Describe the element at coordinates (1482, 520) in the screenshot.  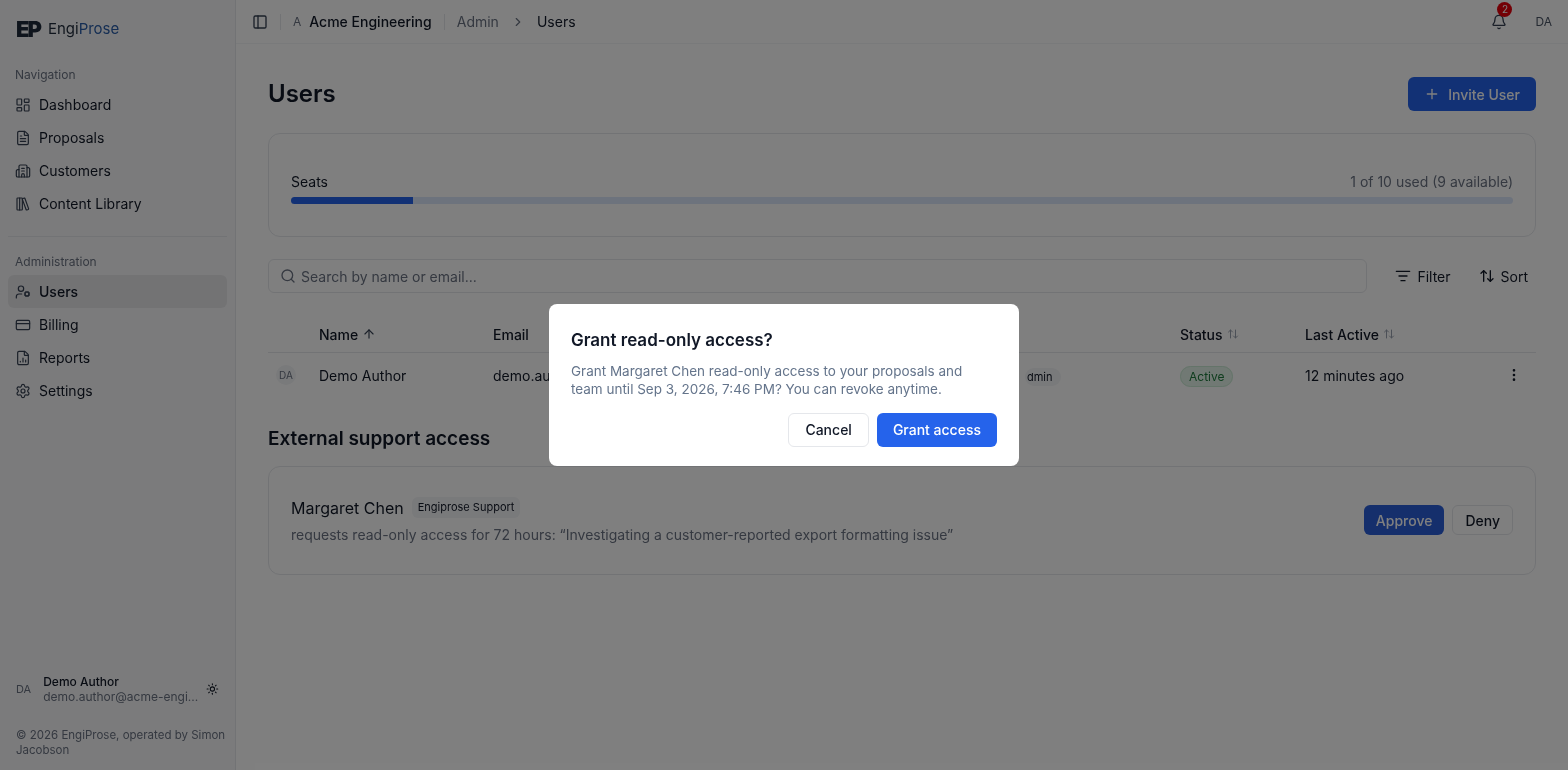
I see `deny-button: Deny` at that location.